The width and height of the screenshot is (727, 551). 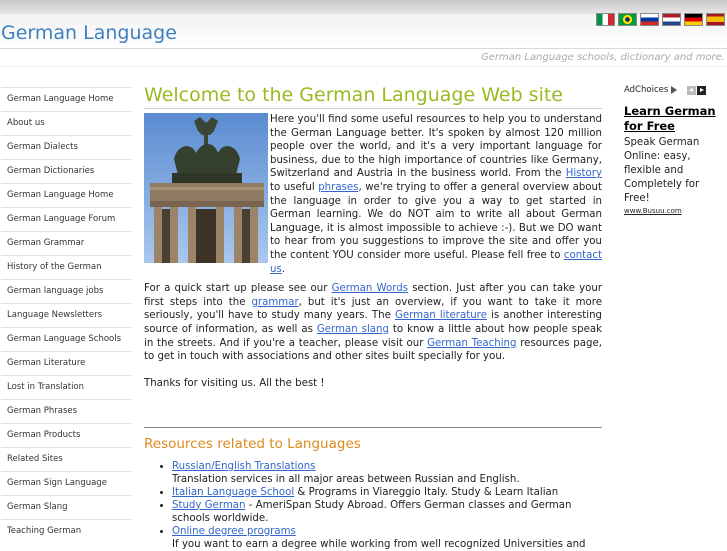 I want to click on sidebar-nav-item: German Phrases, so click(x=66, y=411).